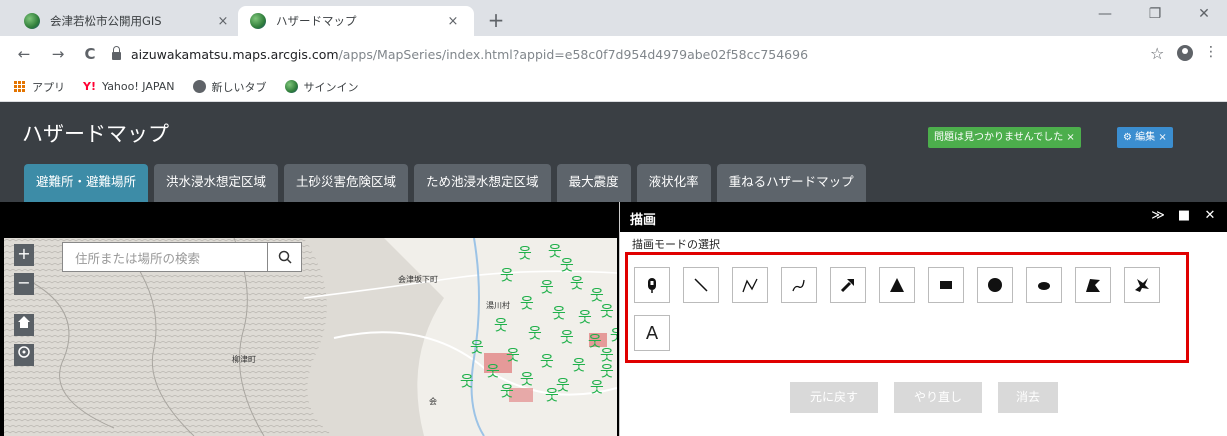 The height and width of the screenshot is (436, 1227). I want to click on bookmark-yahoo: Y! Yahoo! JAPAN, so click(129, 86).